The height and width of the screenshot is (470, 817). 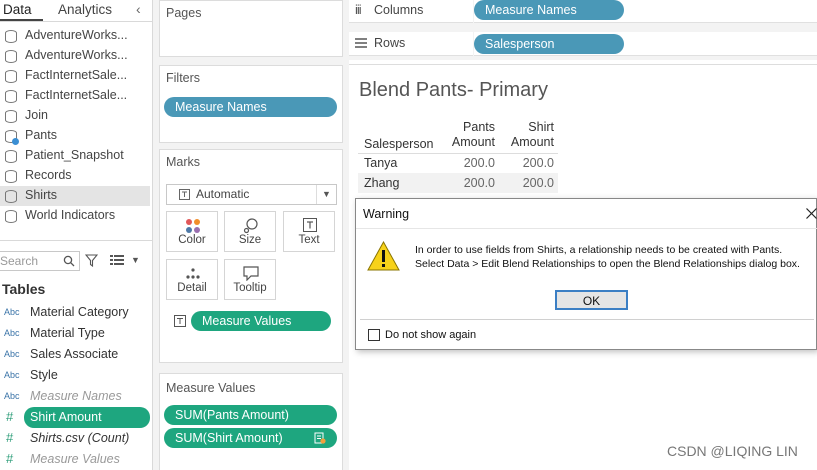 I want to click on field-label: Measure Names, so click(x=76, y=396).